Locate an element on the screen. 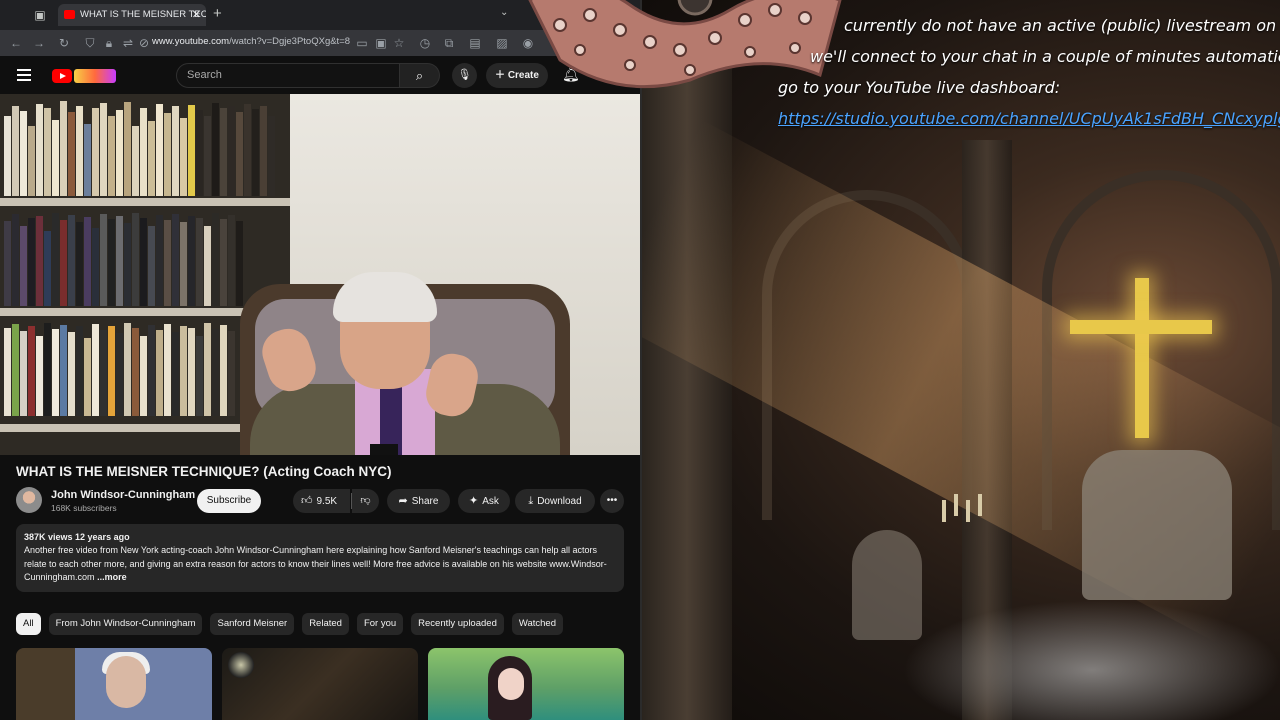  overlay-line-3: go to your YouTube live dashboard: is located at coordinates (919, 87).